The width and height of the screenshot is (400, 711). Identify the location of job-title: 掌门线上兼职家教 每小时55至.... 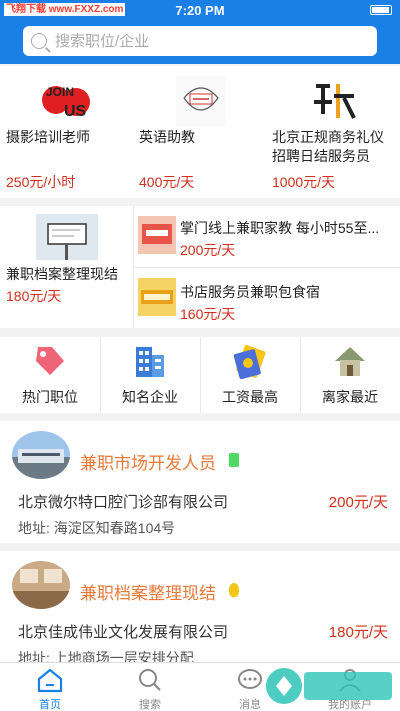
(280, 228).